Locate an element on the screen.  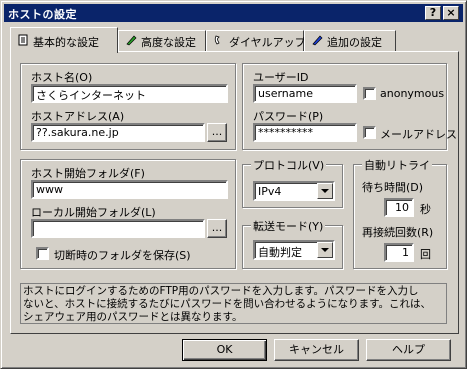
info-line-3: シェアウェア用のパスワードとは異なります。 is located at coordinates (133, 317).